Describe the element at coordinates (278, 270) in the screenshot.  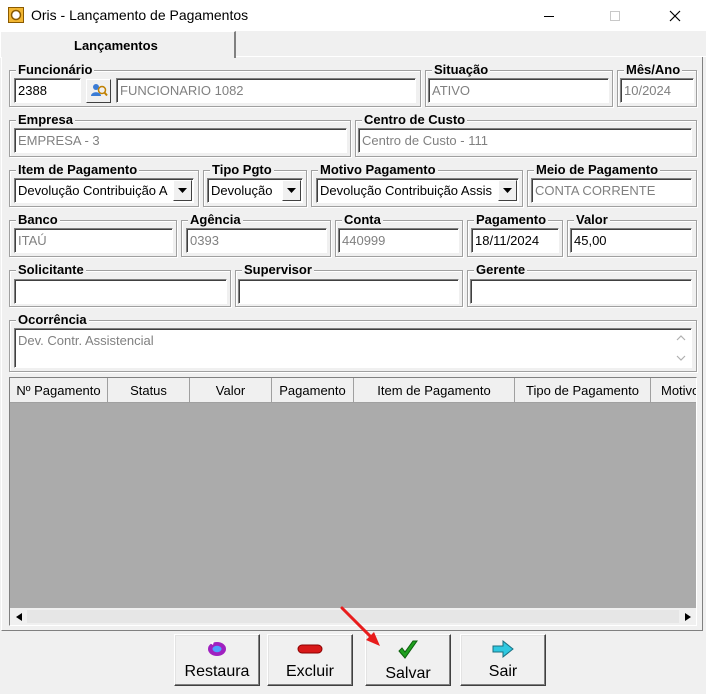
I see `supervisor-label: Supervisor` at that location.